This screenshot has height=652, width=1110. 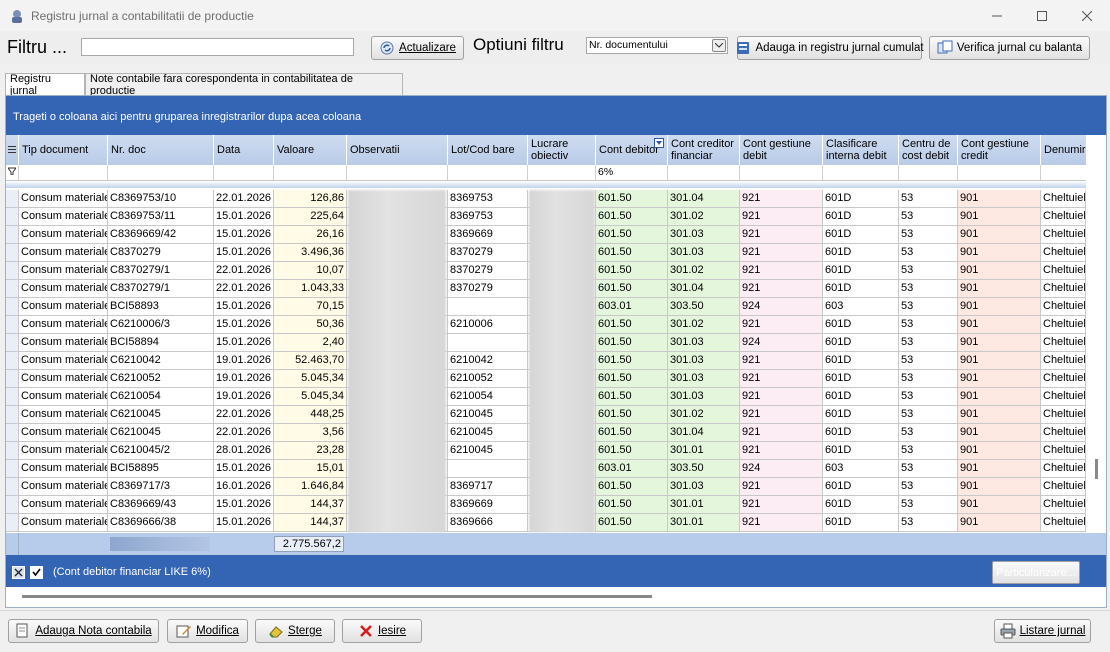 What do you see at coordinates (207, 631) in the screenshot?
I see `modifica-button: Modifica` at bounding box center [207, 631].